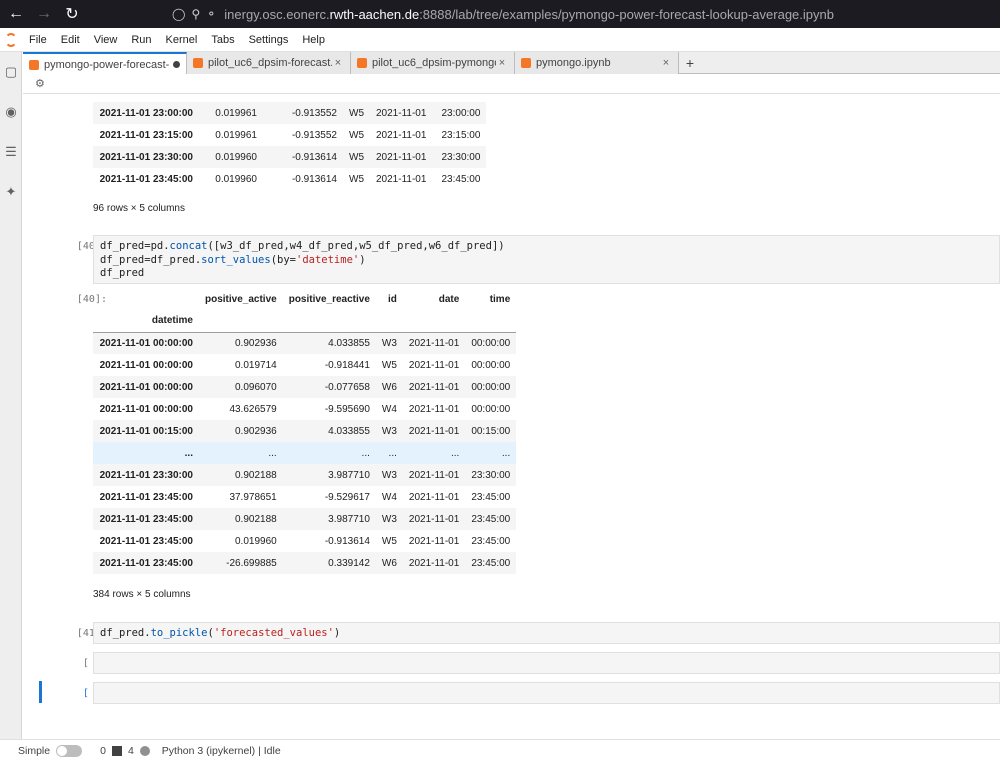 The height and width of the screenshot is (762, 1000). Describe the element at coordinates (349, 431) in the screenshot. I see `table-cell: 4.033855` at that location.